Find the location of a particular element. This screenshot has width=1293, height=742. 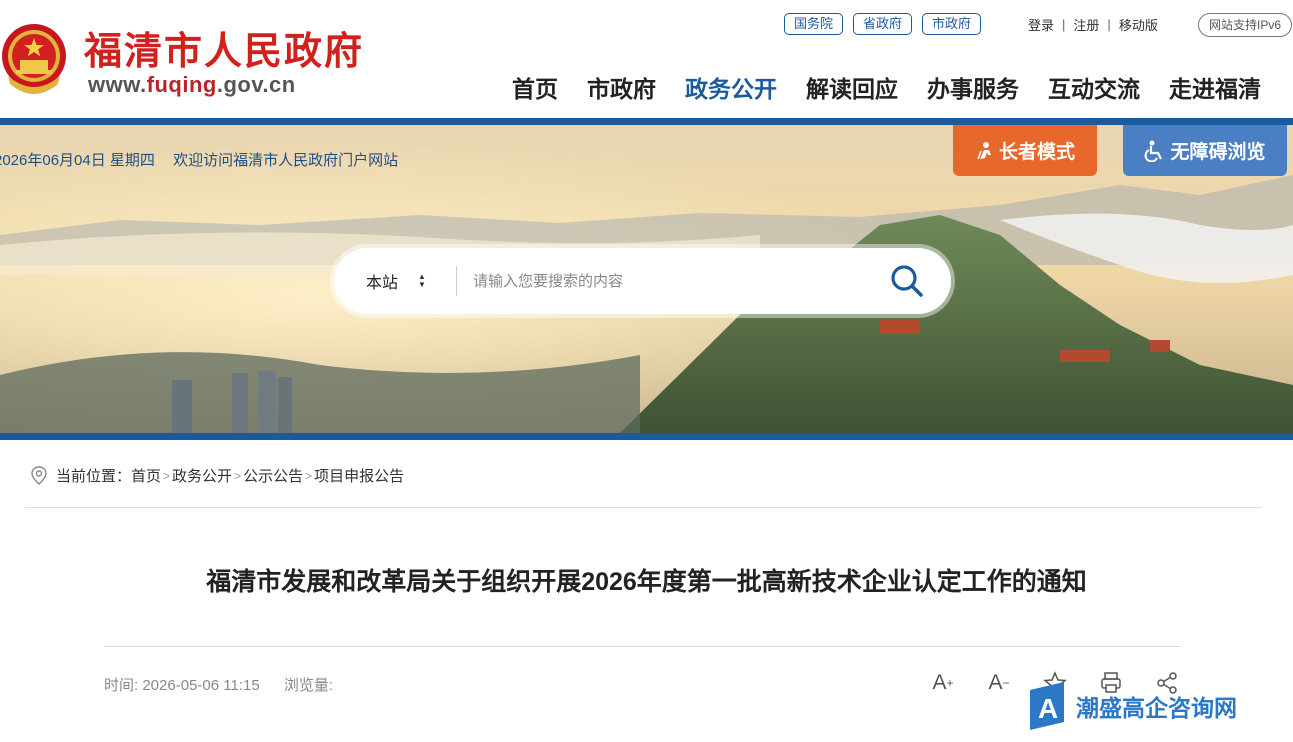

mobile-version-link: 移动版 is located at coordinates (1138, 24).